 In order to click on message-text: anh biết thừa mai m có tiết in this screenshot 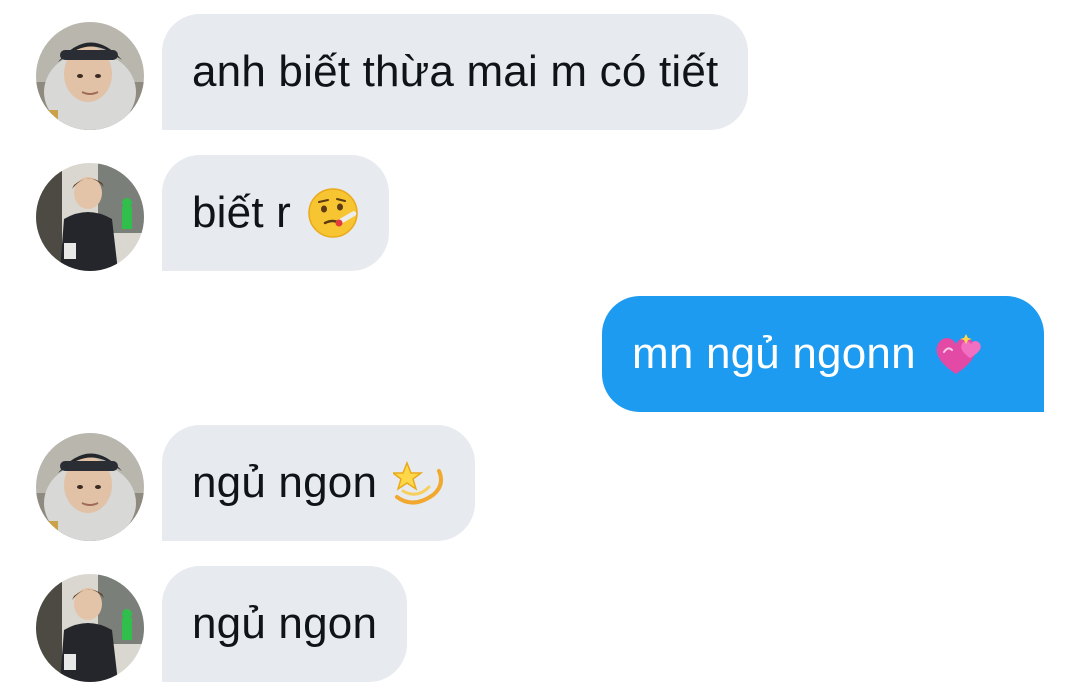, I will do `click(455, 71)`.